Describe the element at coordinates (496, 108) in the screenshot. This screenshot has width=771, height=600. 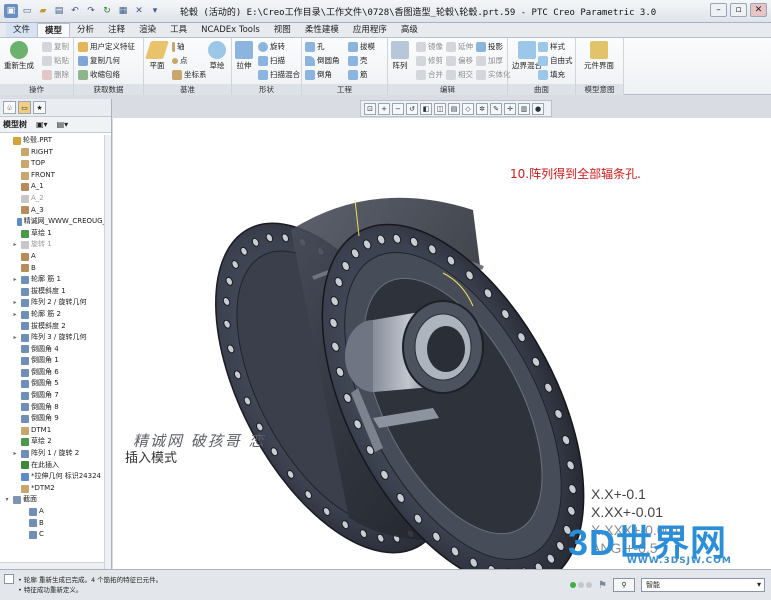
I see `annotation-display-icon: ✎` at that location.